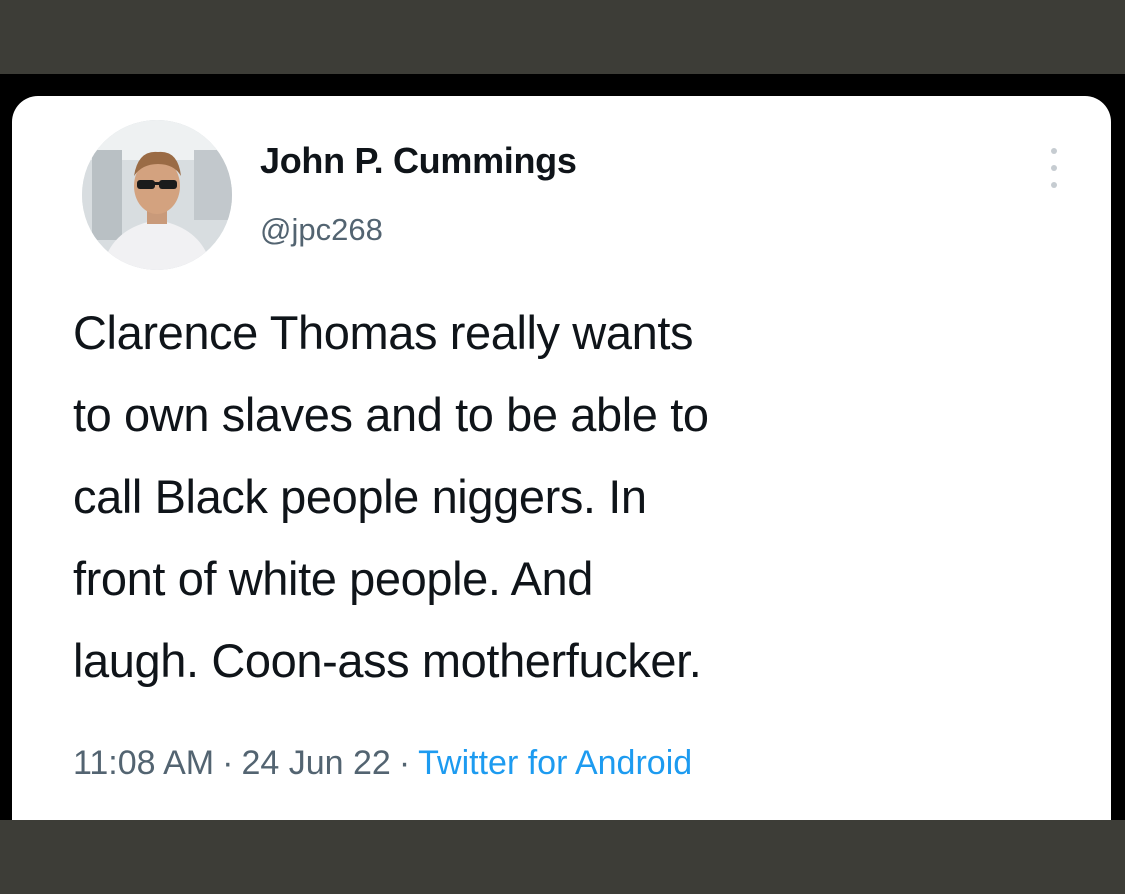 The height and width of the screenshot is (894, 1125). I want to click on avatar, so click(157, 195).